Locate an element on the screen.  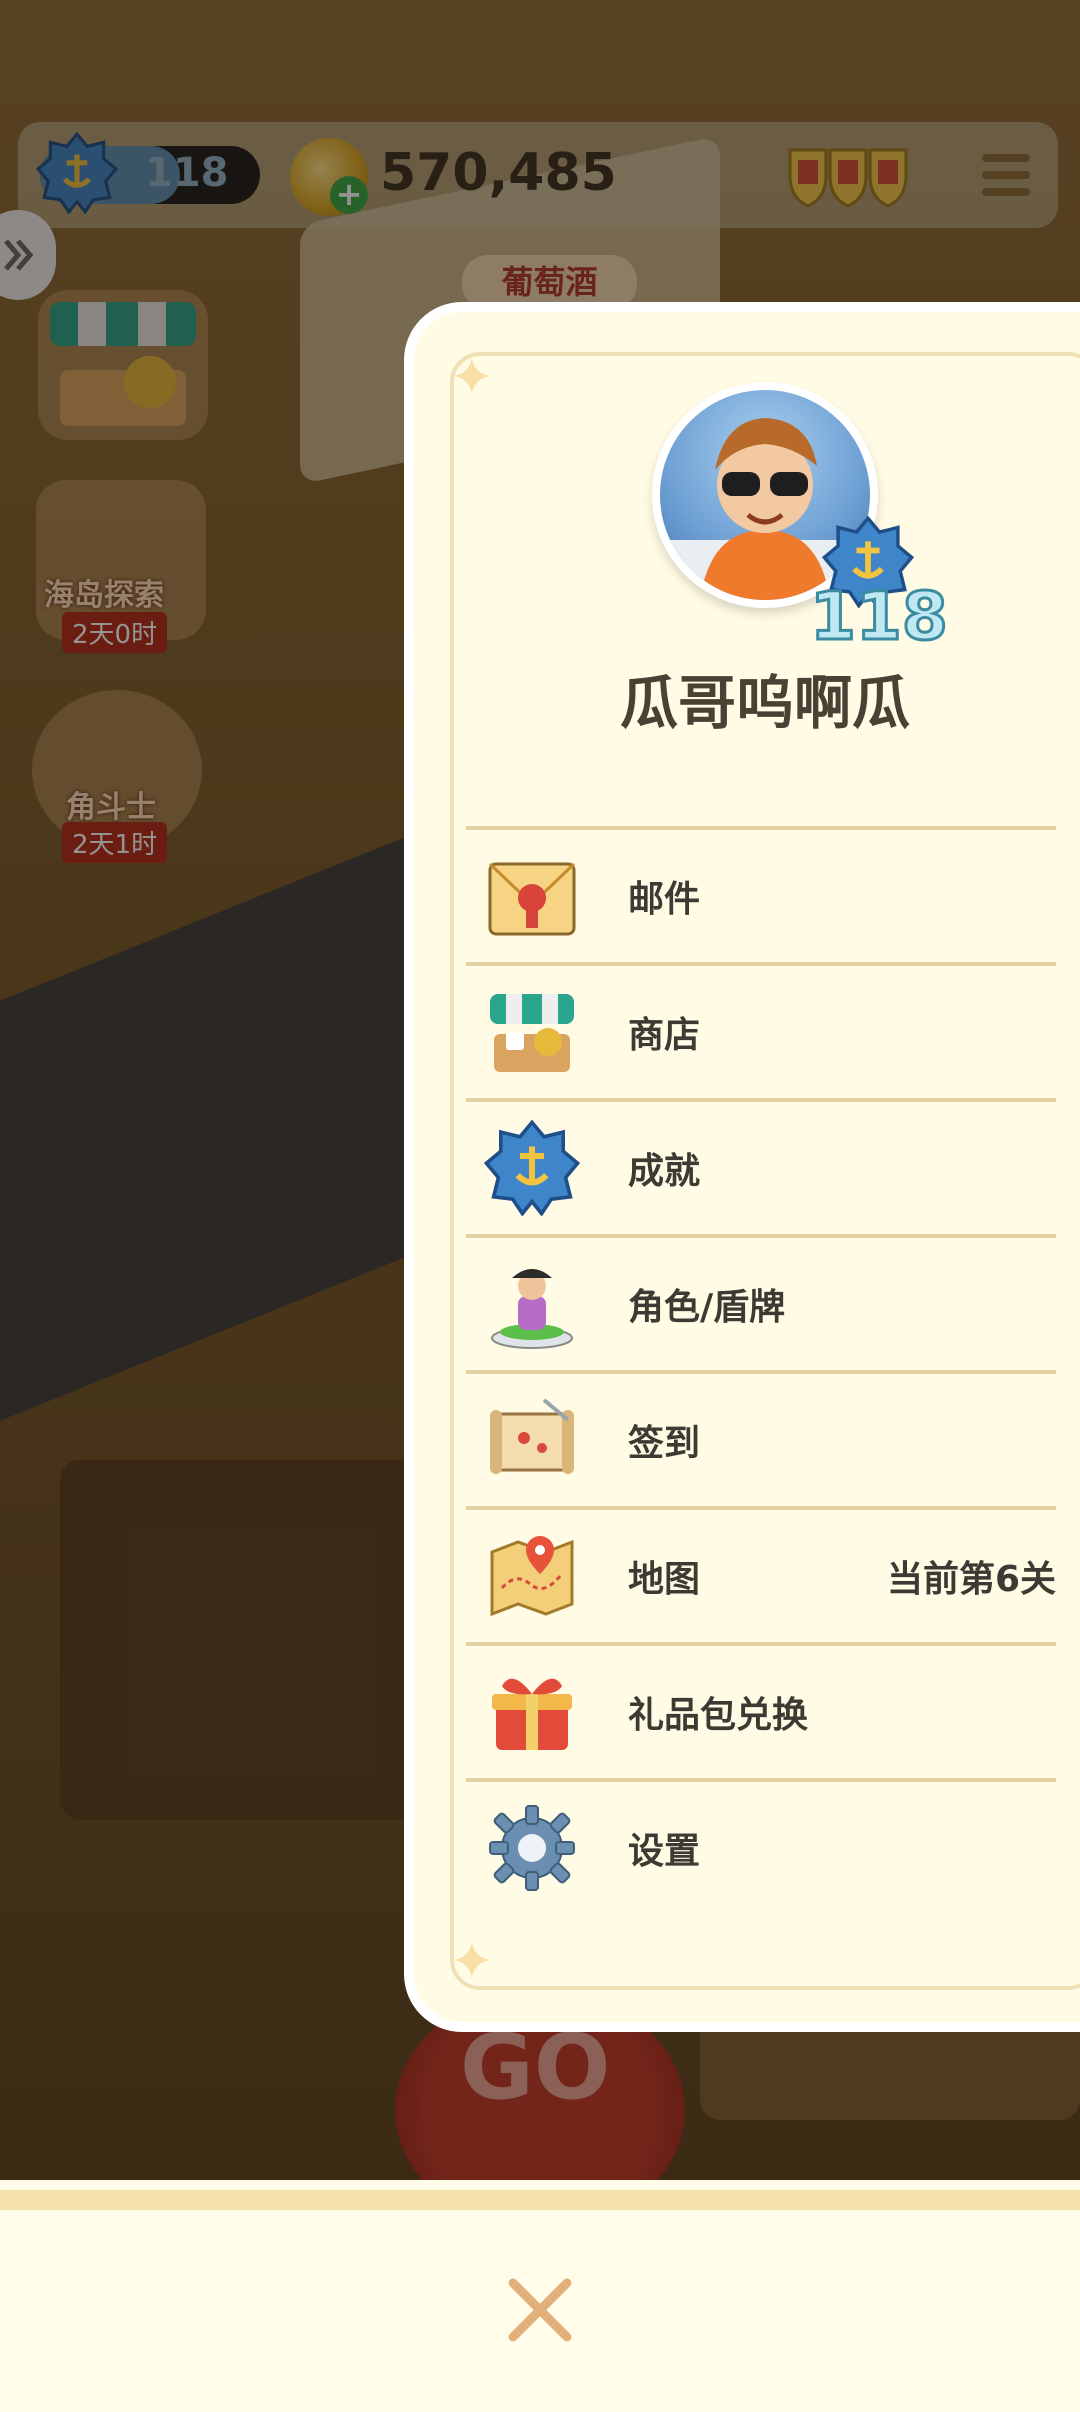
menu-item-shop: 商店 is located at coordinates (761, 1030).